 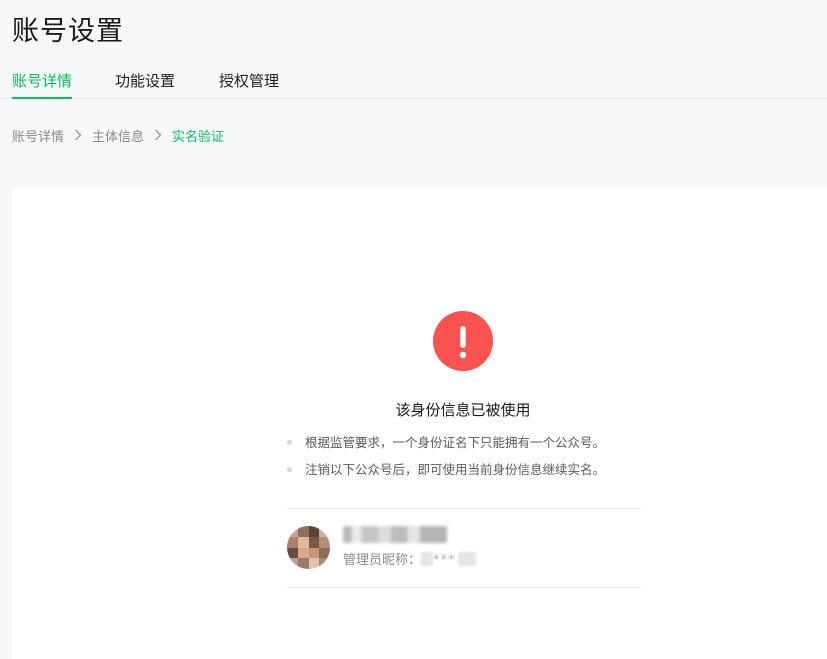 I want to click on tab-authorization-management: 授权管理, so click(x=249, y=81).